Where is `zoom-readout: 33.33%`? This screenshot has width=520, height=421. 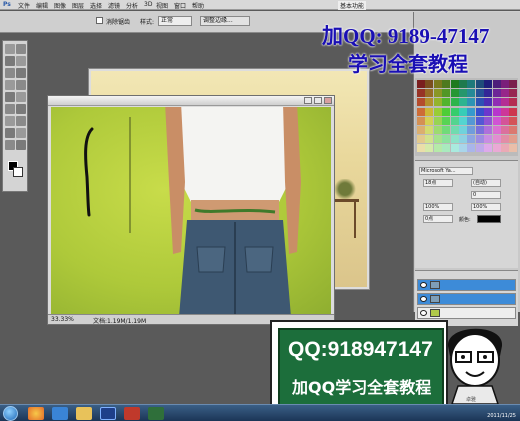
zoom-readout: 33.33% is located at coordinates (62, 319).